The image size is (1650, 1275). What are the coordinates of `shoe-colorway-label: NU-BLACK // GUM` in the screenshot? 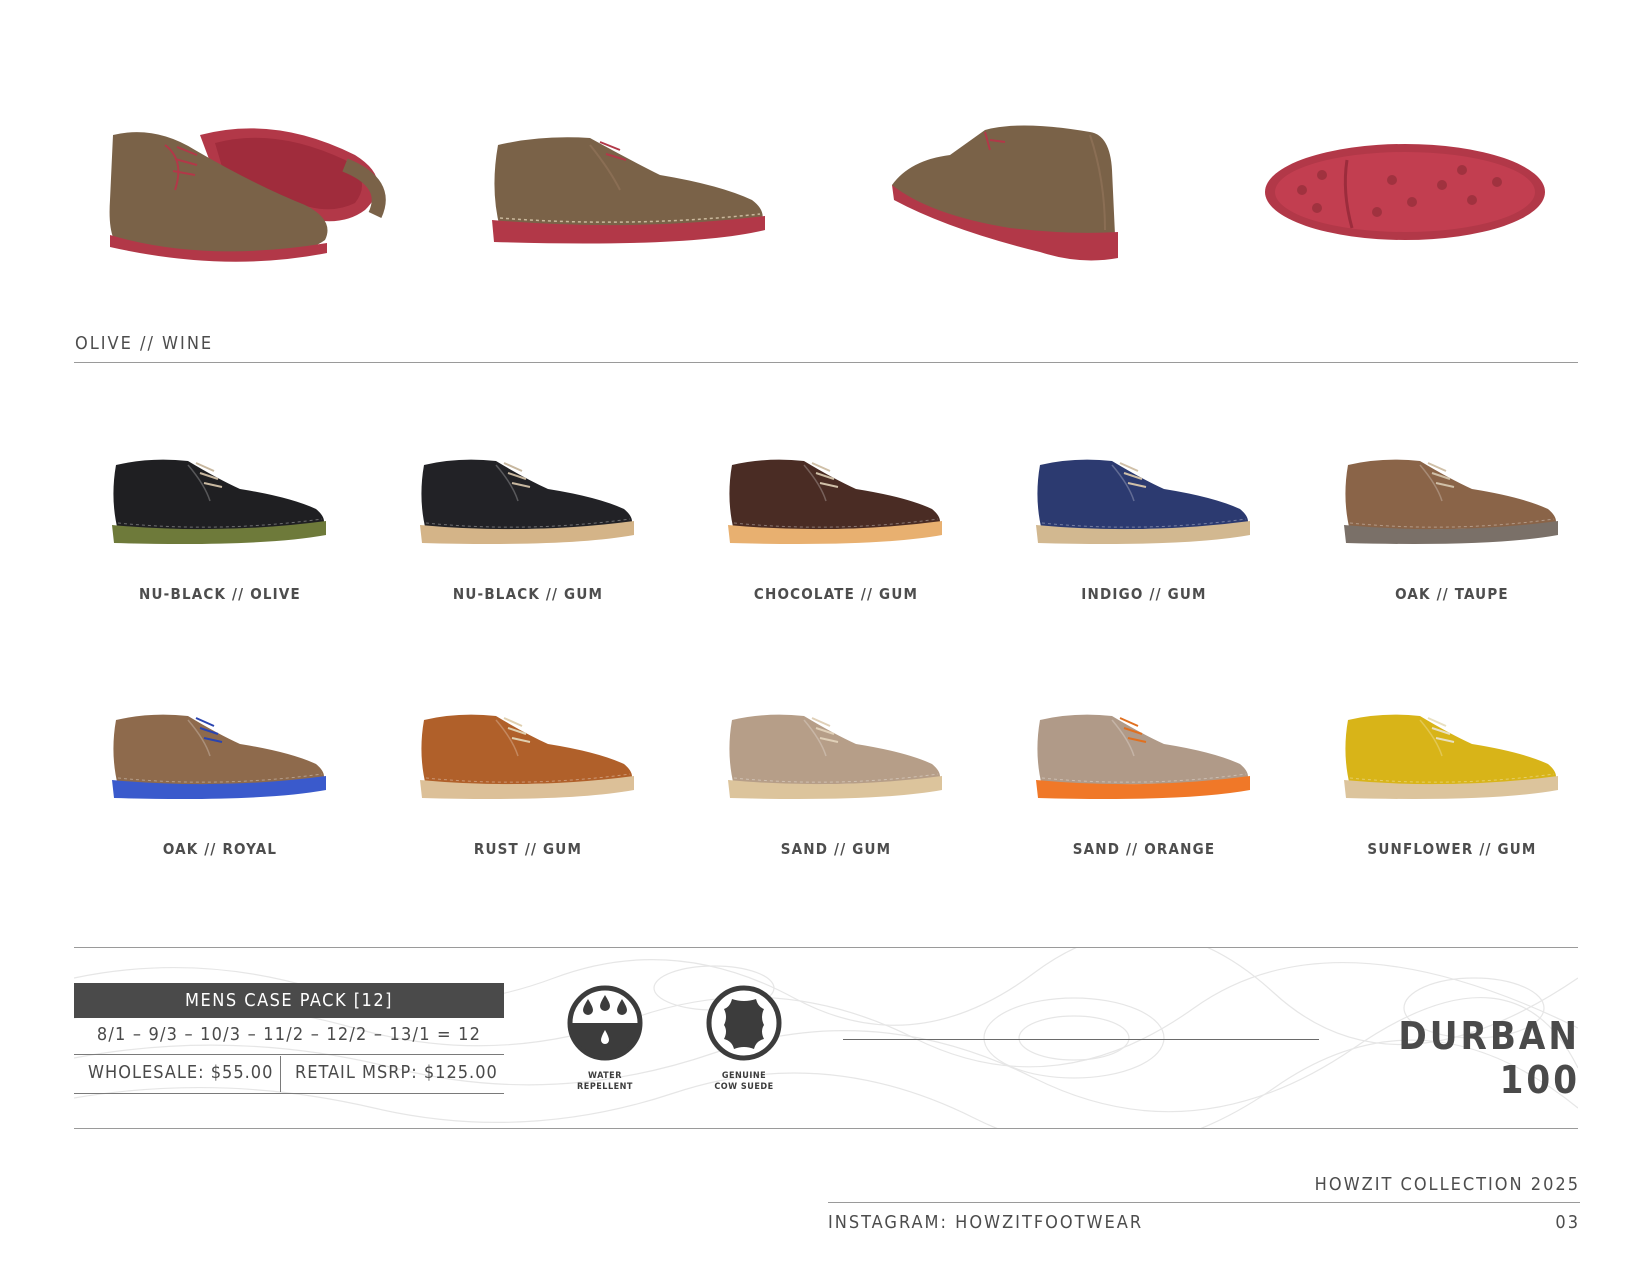 It's located at (528, 594).